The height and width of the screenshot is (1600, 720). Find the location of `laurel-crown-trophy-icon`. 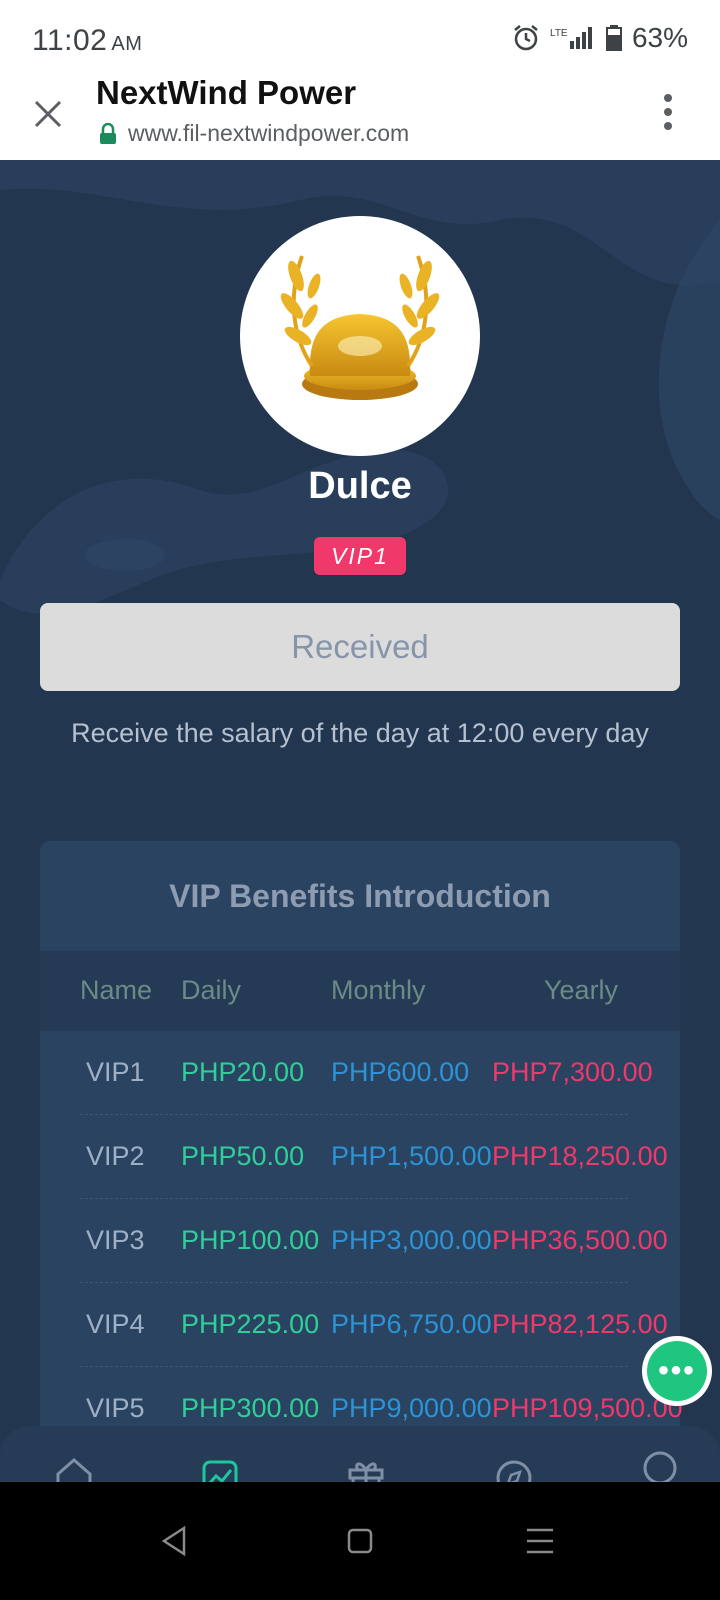

laurel-crown-trophy-icon is located at coordinates (360, 327).